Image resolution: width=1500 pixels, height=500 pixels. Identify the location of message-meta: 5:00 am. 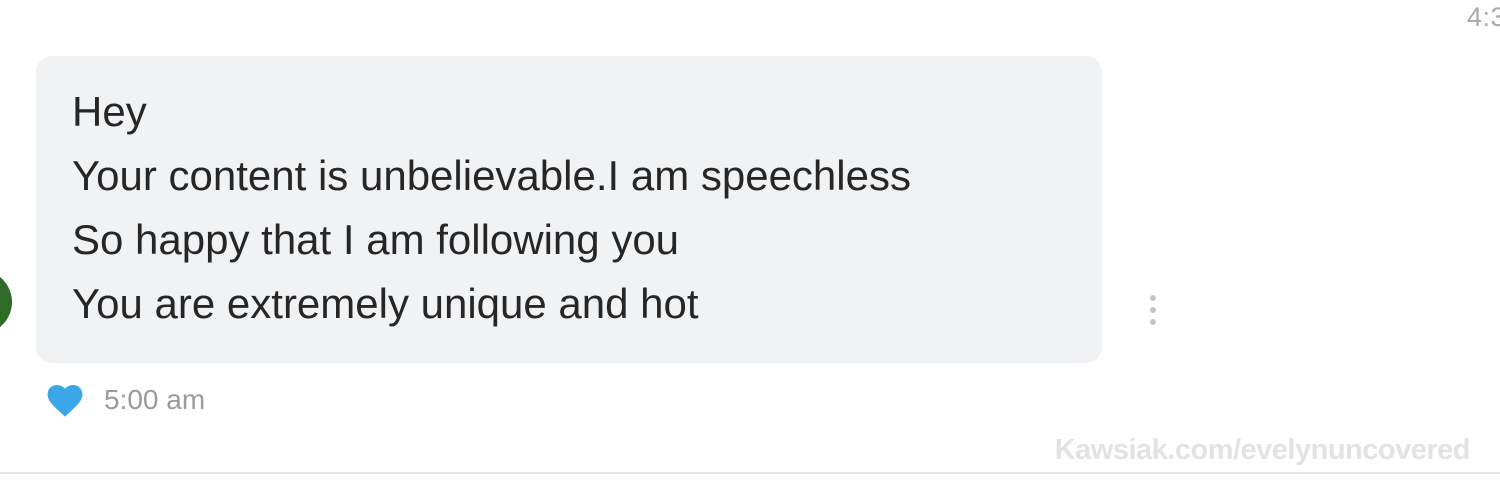
(125, 400).